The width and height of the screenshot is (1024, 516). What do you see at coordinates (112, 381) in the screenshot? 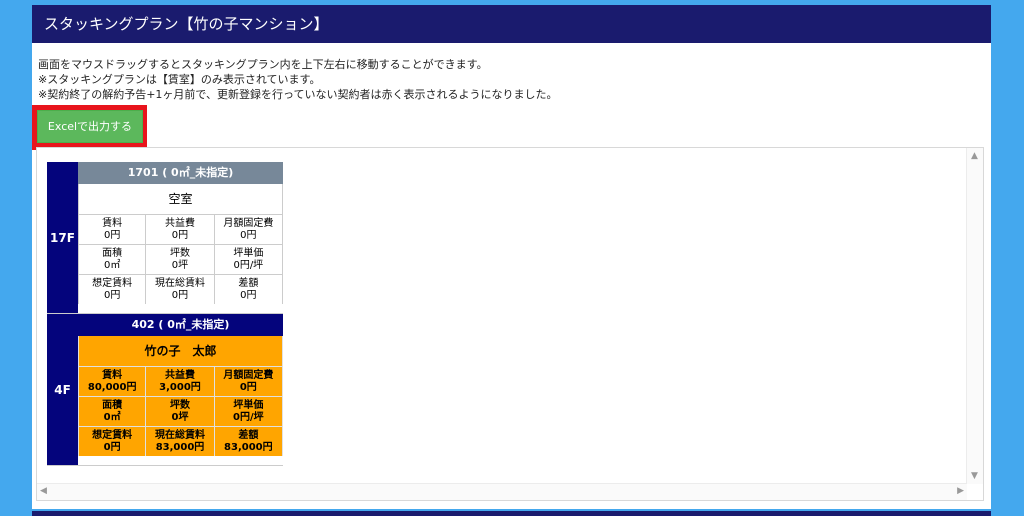
I see `detail-rent: 賃料 80,000円` at bounding box center [112, 381].